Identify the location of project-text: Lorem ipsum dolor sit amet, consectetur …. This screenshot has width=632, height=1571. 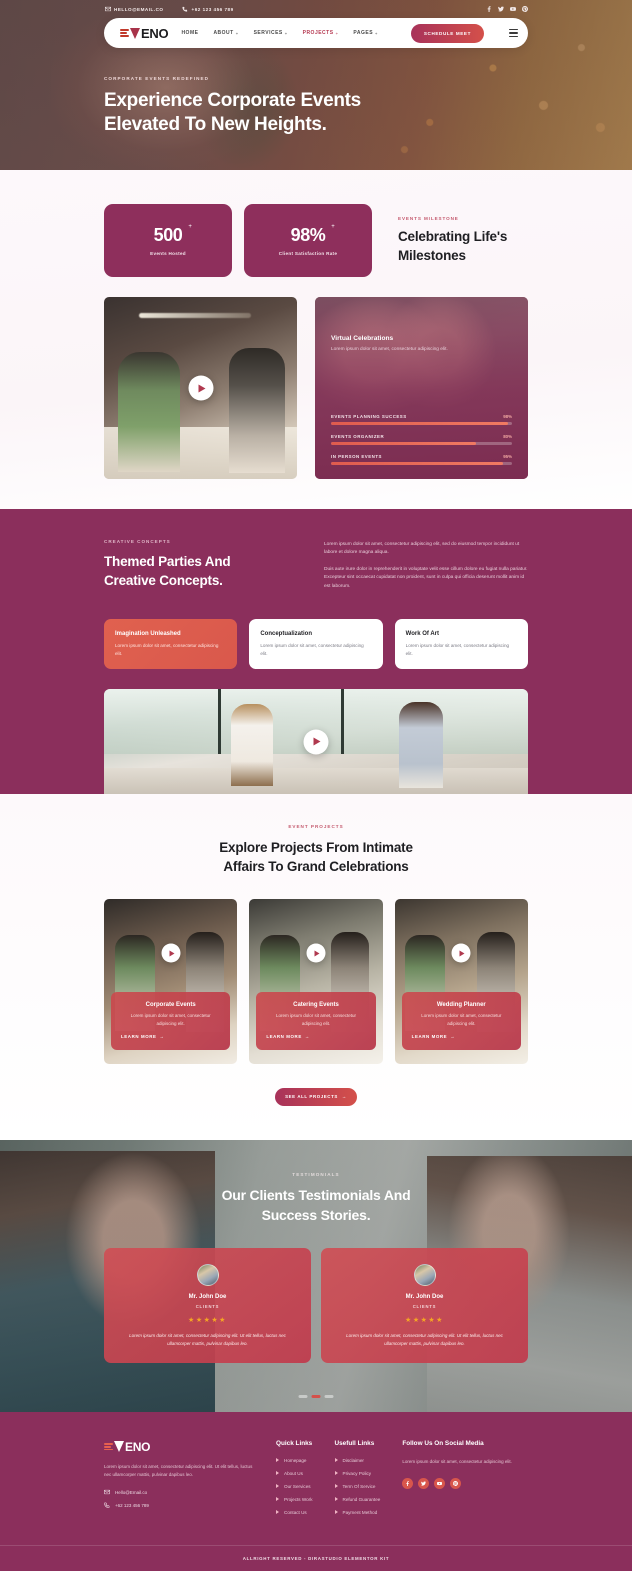
(170, 1019).